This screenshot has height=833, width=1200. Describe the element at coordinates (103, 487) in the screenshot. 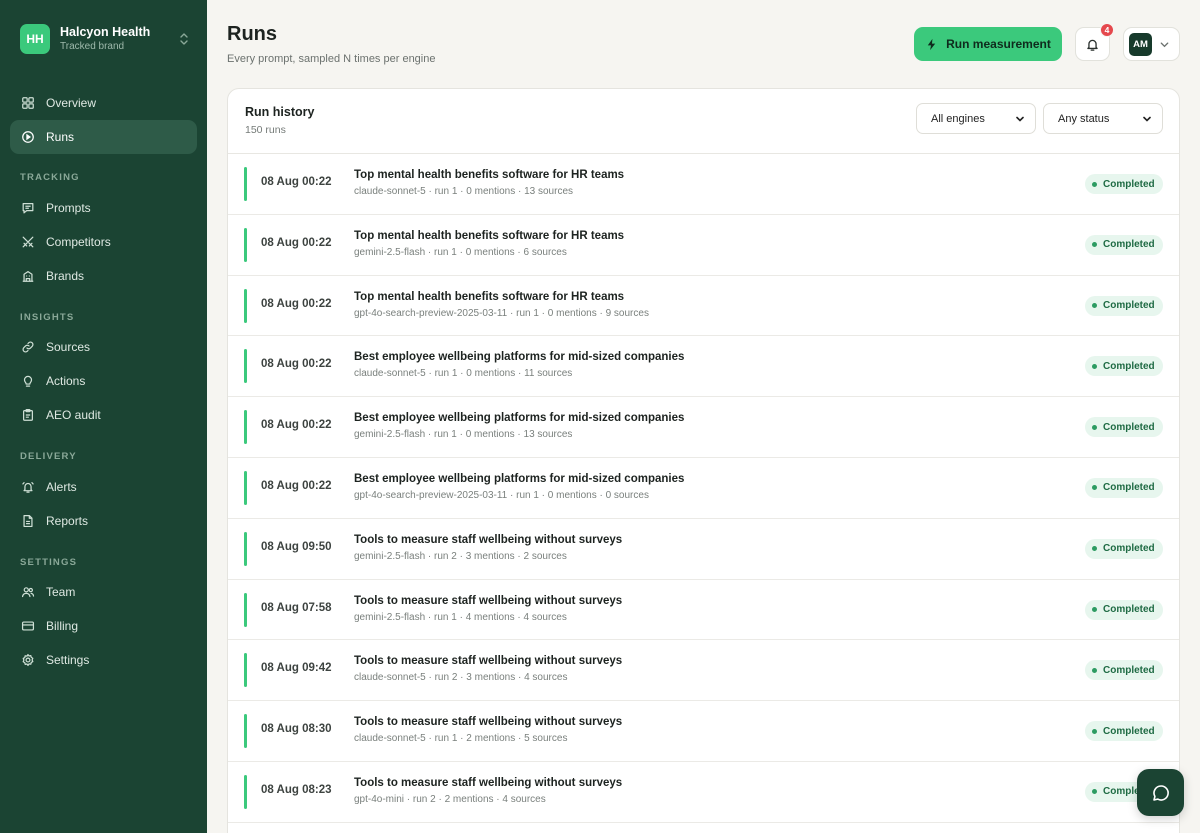

I see `sidebar-item-alerts: Alerts` at that location.